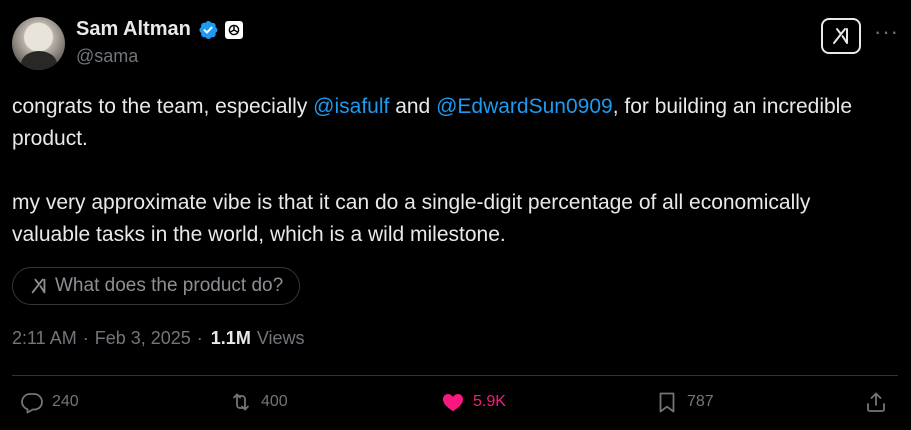 This screenshot has width=911, height=430. I want to click on share-icon, so click(876, 402).